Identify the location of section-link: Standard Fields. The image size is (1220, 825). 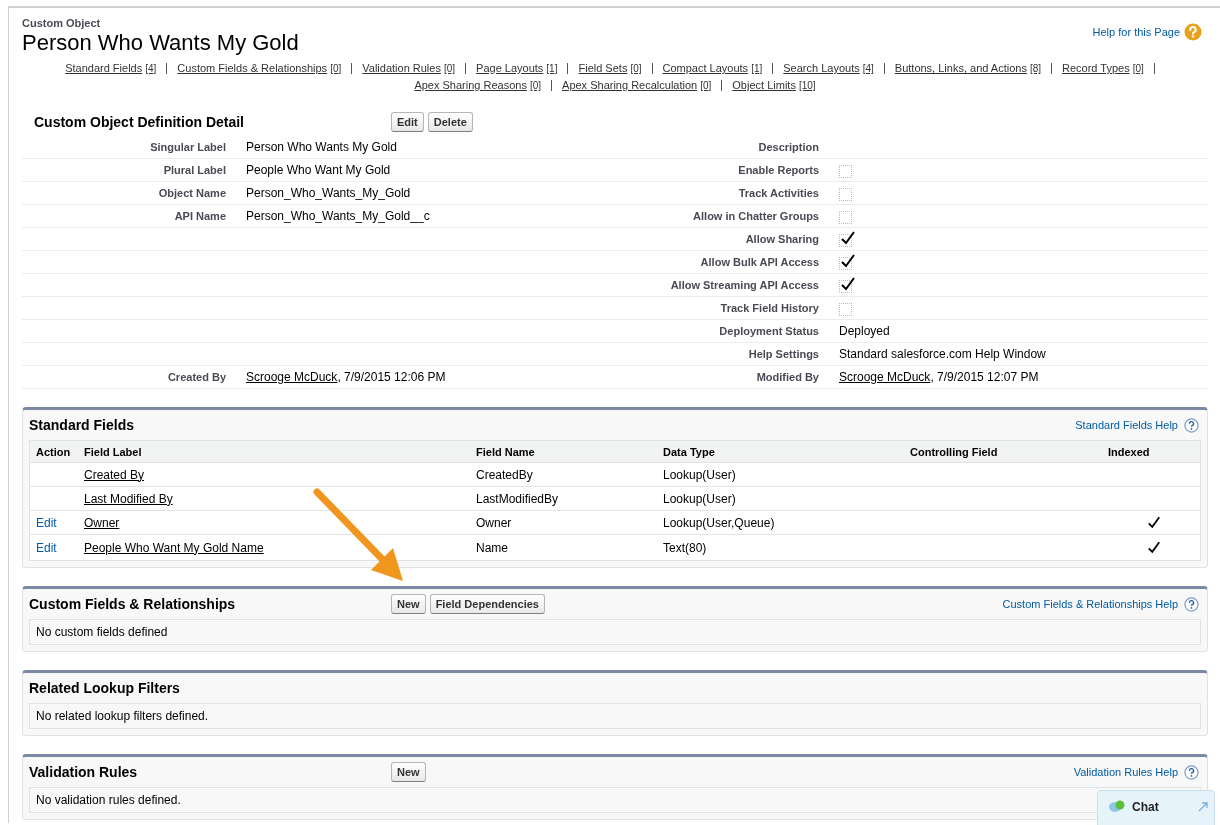
(104, 68).